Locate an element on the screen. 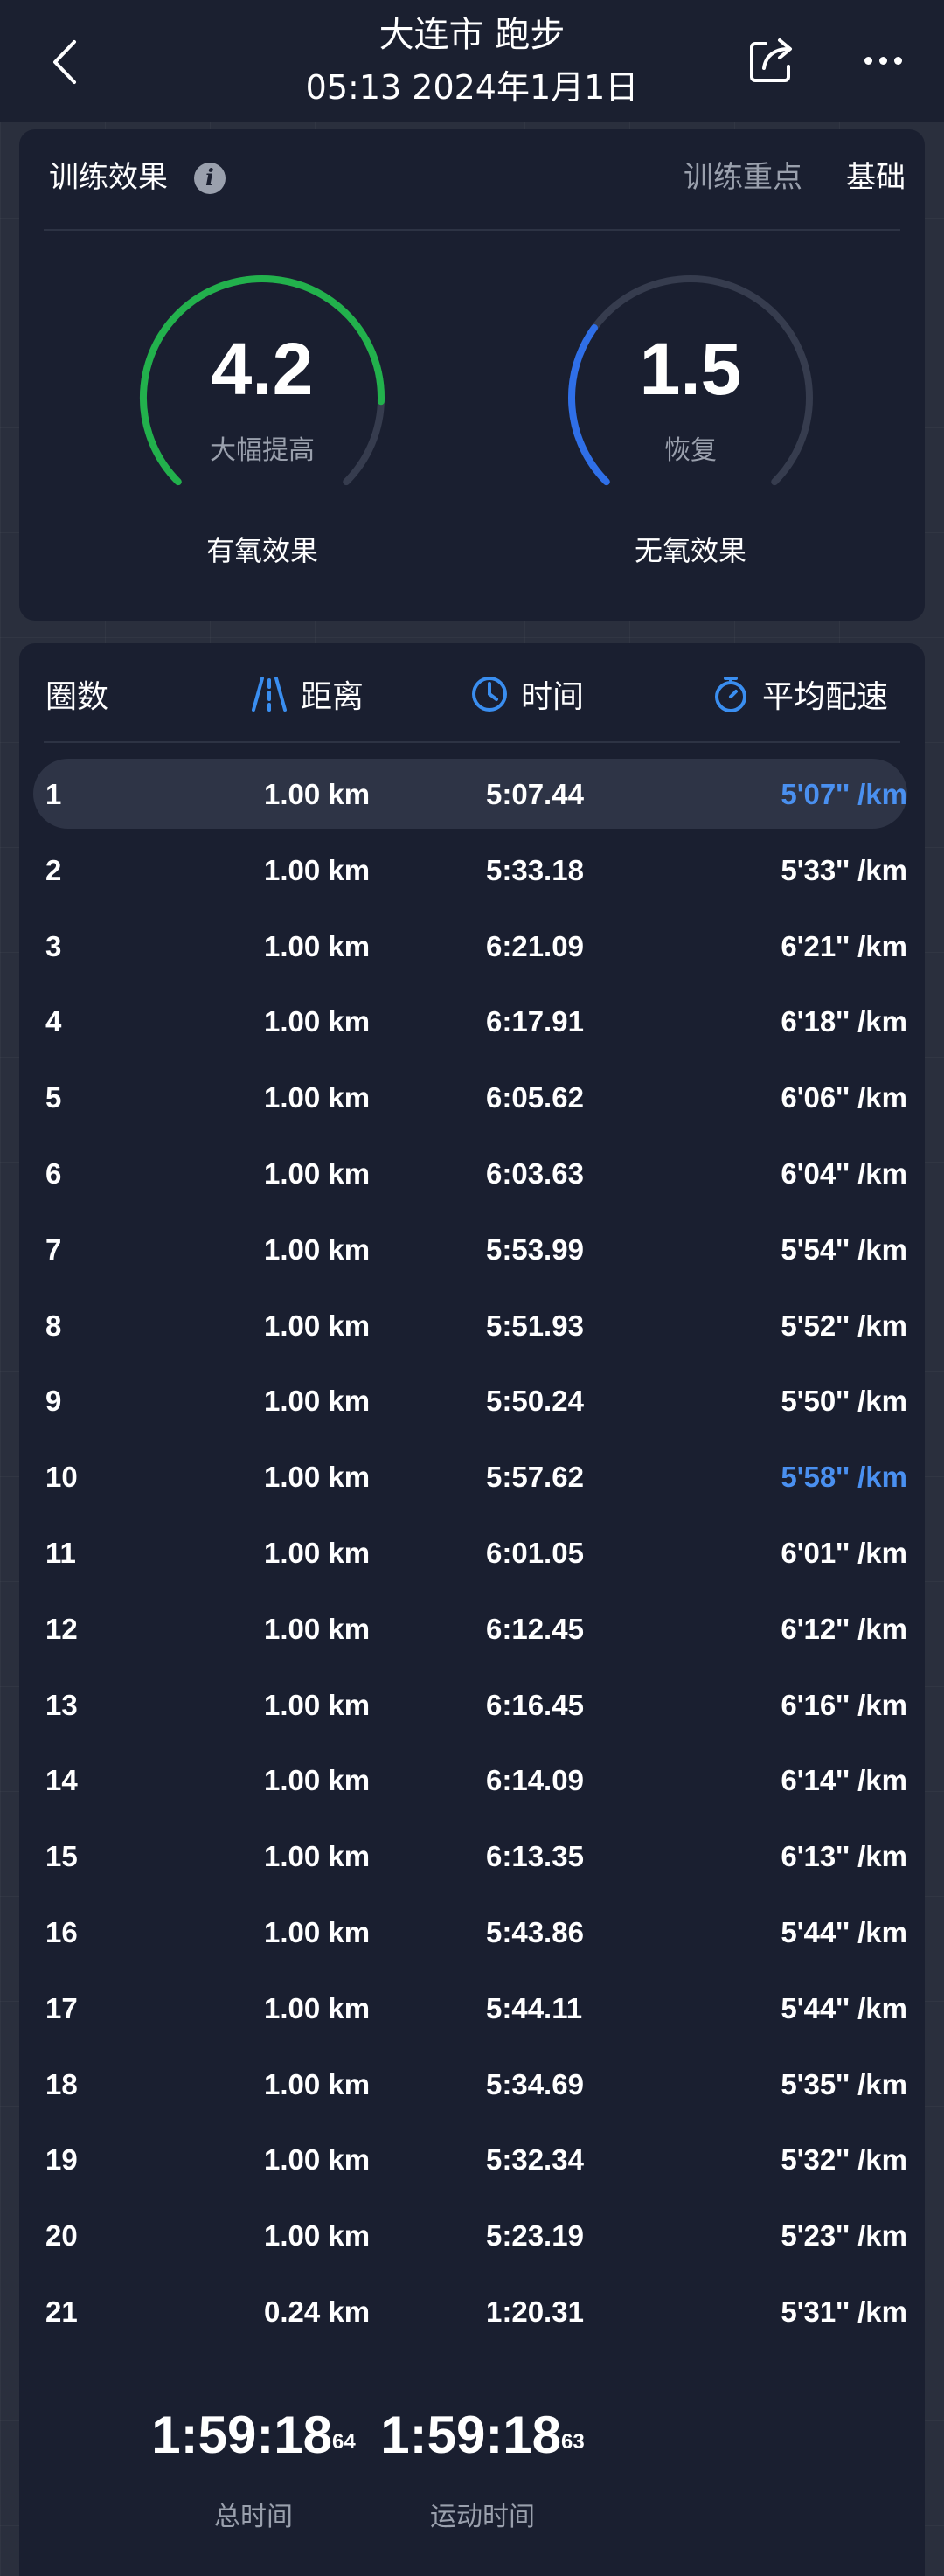  lap-number: 21 is located at coordinates (62, 2311).